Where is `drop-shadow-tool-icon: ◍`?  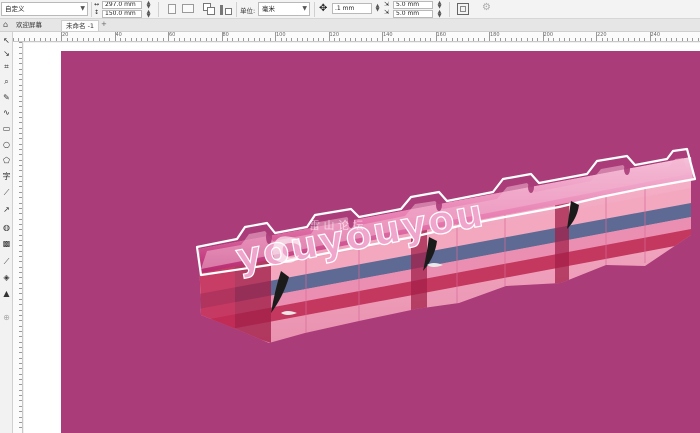
drop-shadow-tool-icon: ◍ is located at coordinates (6, 227).